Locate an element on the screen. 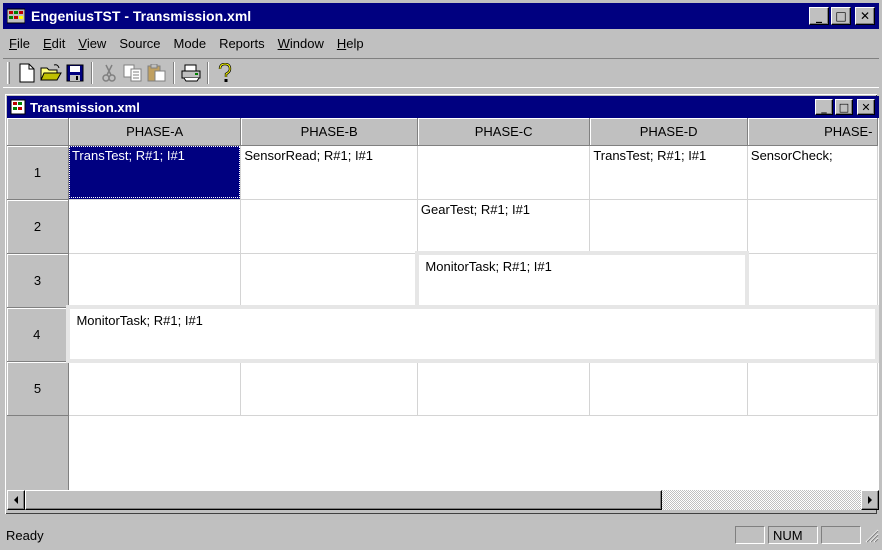 This screenshot has height=550, width=882. toolbar is located at coordinates (441, 73).